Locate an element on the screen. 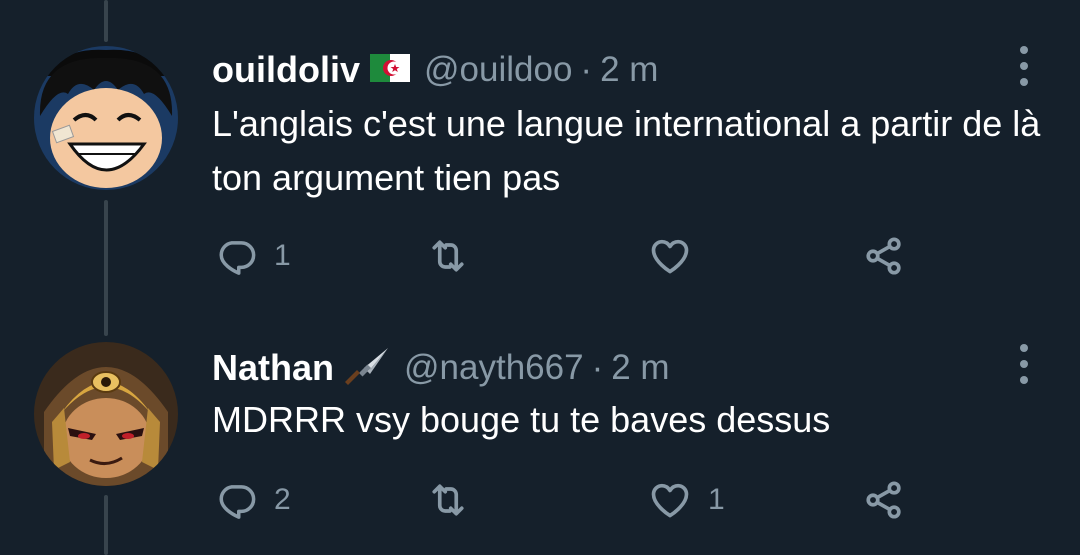 Image resolution: width=1080 pixels, height=555 pixels. like-count: 1 is located at coordinates (716, 499).